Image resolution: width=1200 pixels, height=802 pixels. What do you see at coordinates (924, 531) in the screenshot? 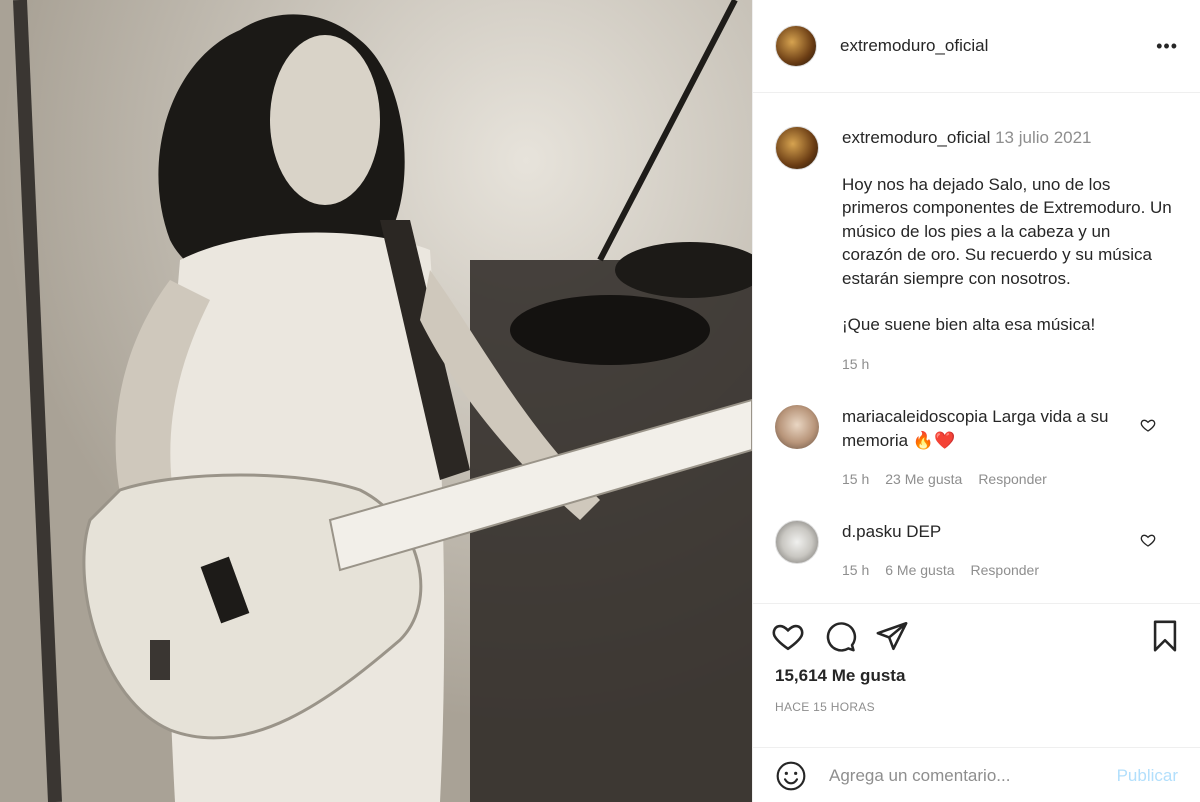
I see `comment-text: DEP` at bounding box center [924, 531].